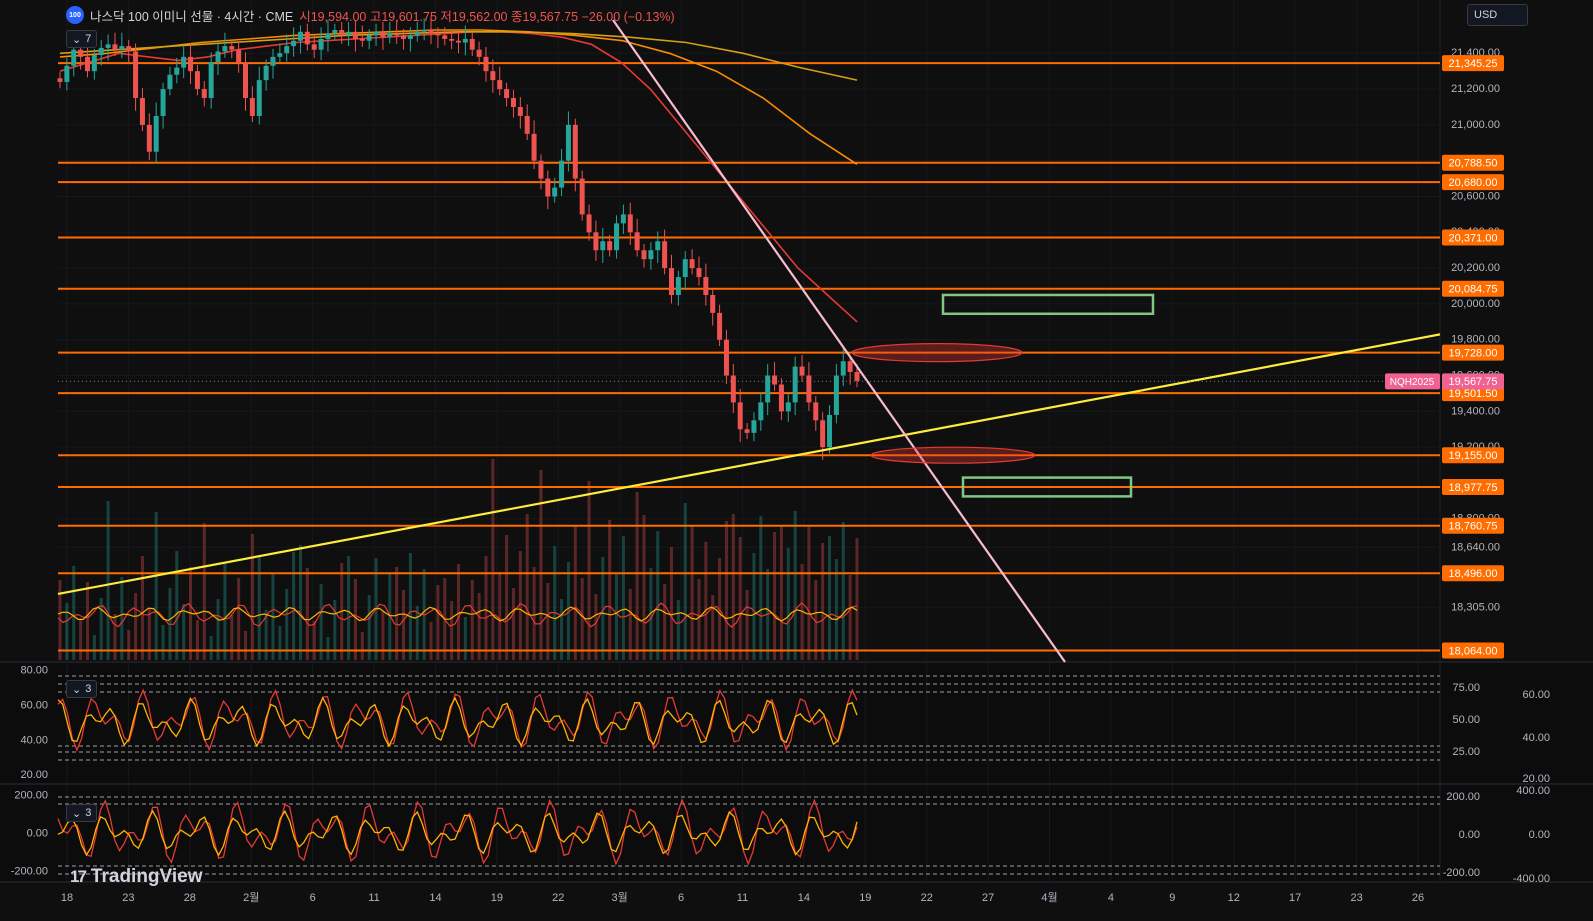  What do you see at coordinates (1461, 873) in the screenshot?
I see `osc2-right-tick: -200.00` at bounding box center [1461, 873].